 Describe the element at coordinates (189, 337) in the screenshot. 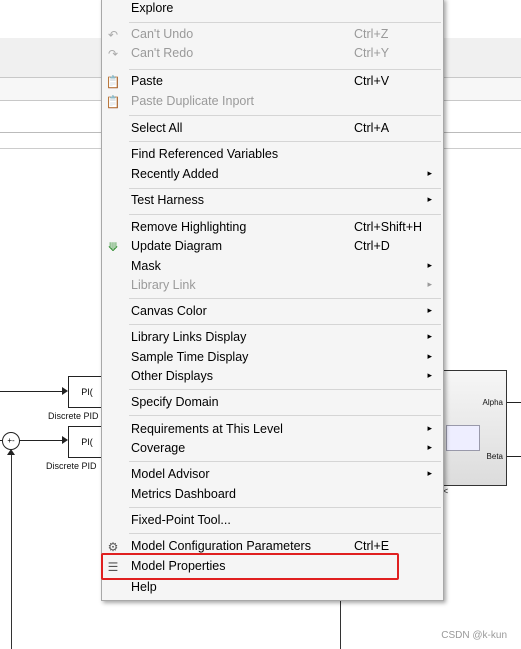

I see `menu-item-label: Library Links Display` at that location.